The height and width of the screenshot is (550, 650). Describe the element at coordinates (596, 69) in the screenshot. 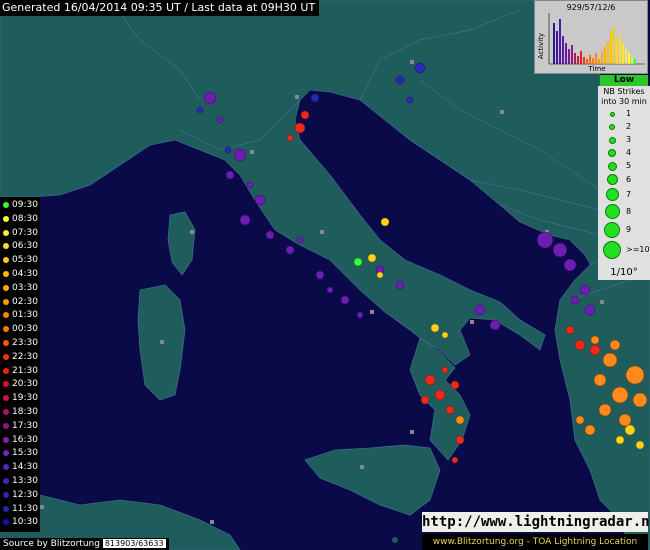

I see `activity-x-label: Time` at that location.